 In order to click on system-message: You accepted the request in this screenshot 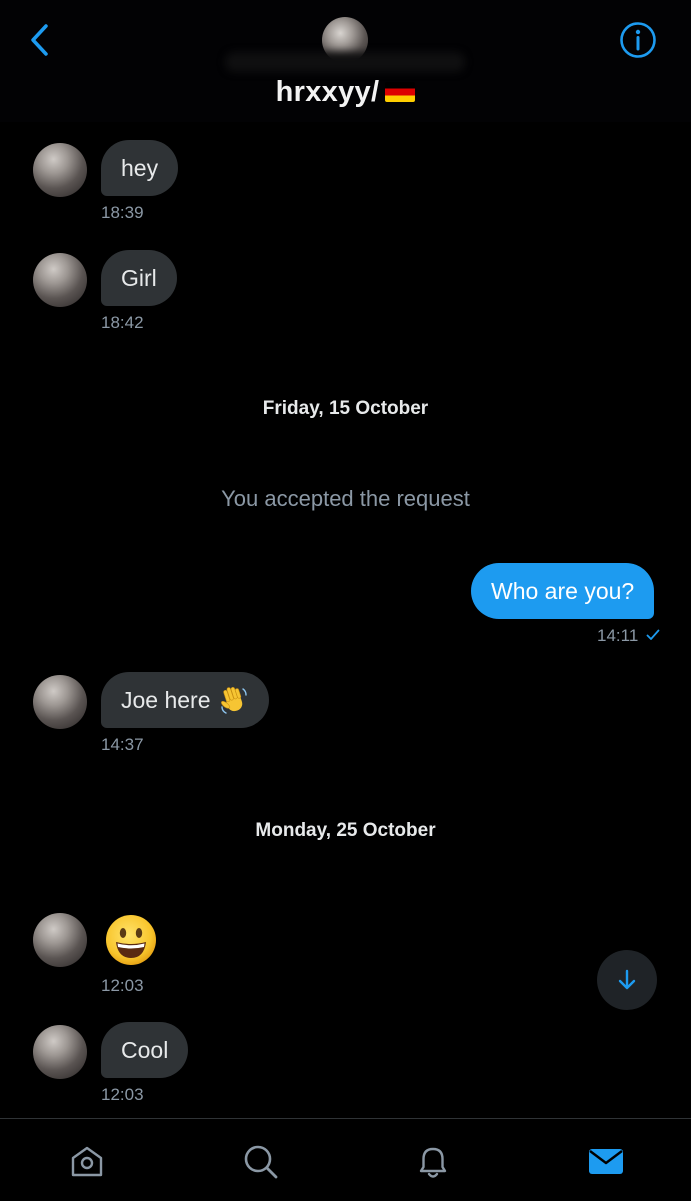, I will do `click(345, 498)`.